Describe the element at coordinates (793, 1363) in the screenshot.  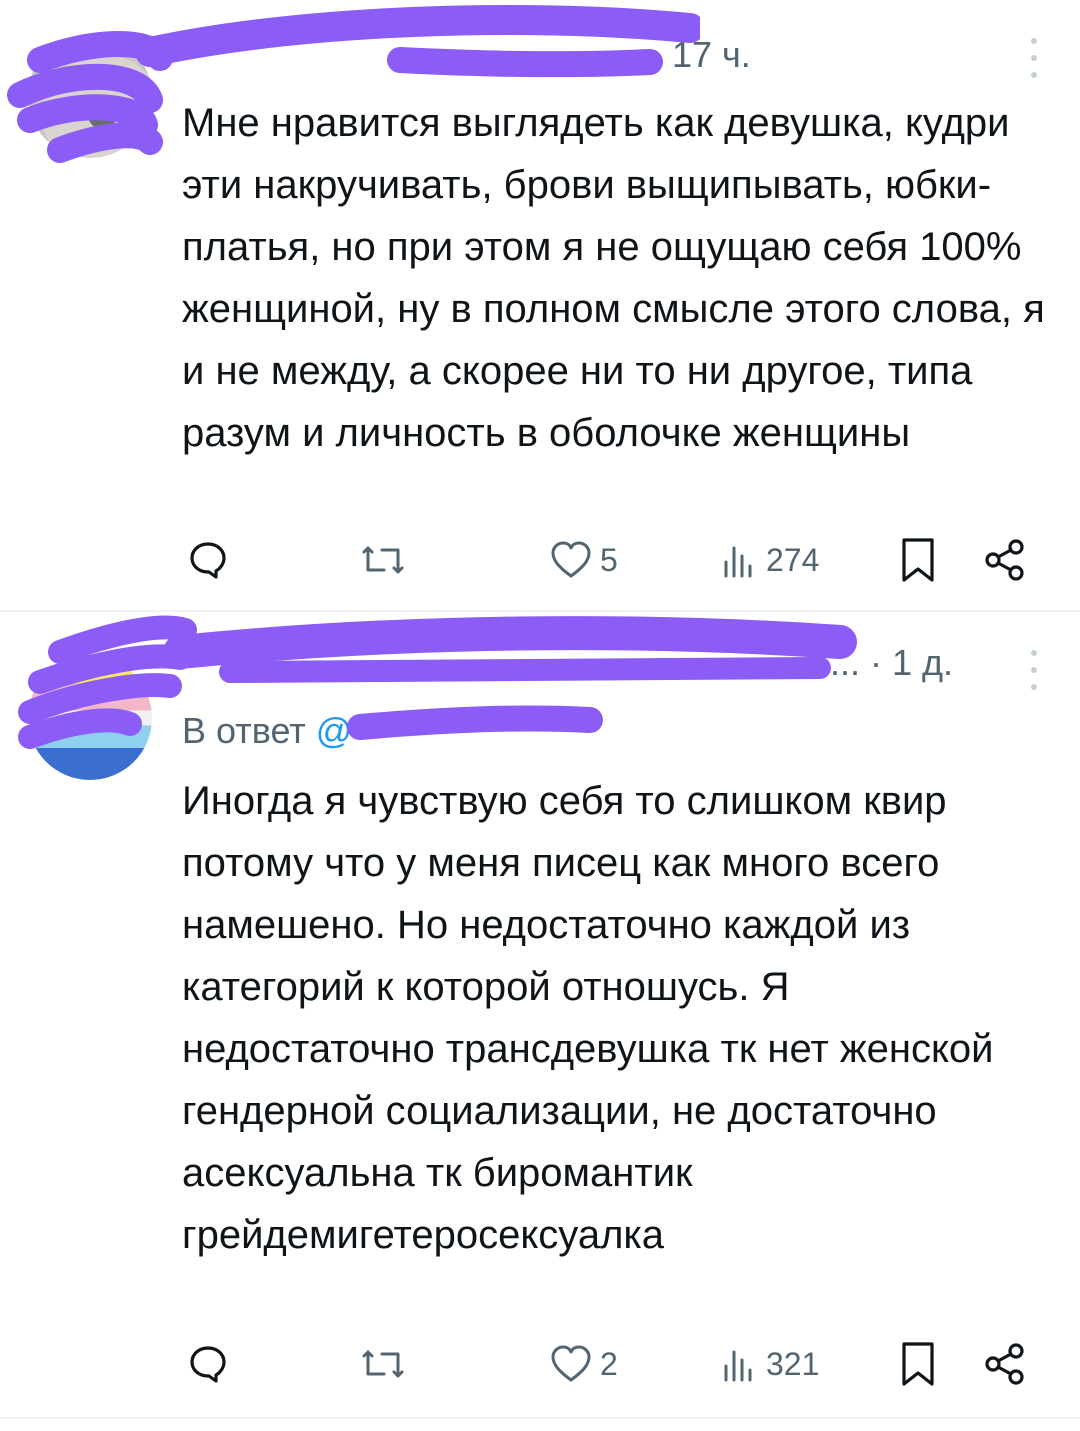
I see `view-count: 321` at that location.